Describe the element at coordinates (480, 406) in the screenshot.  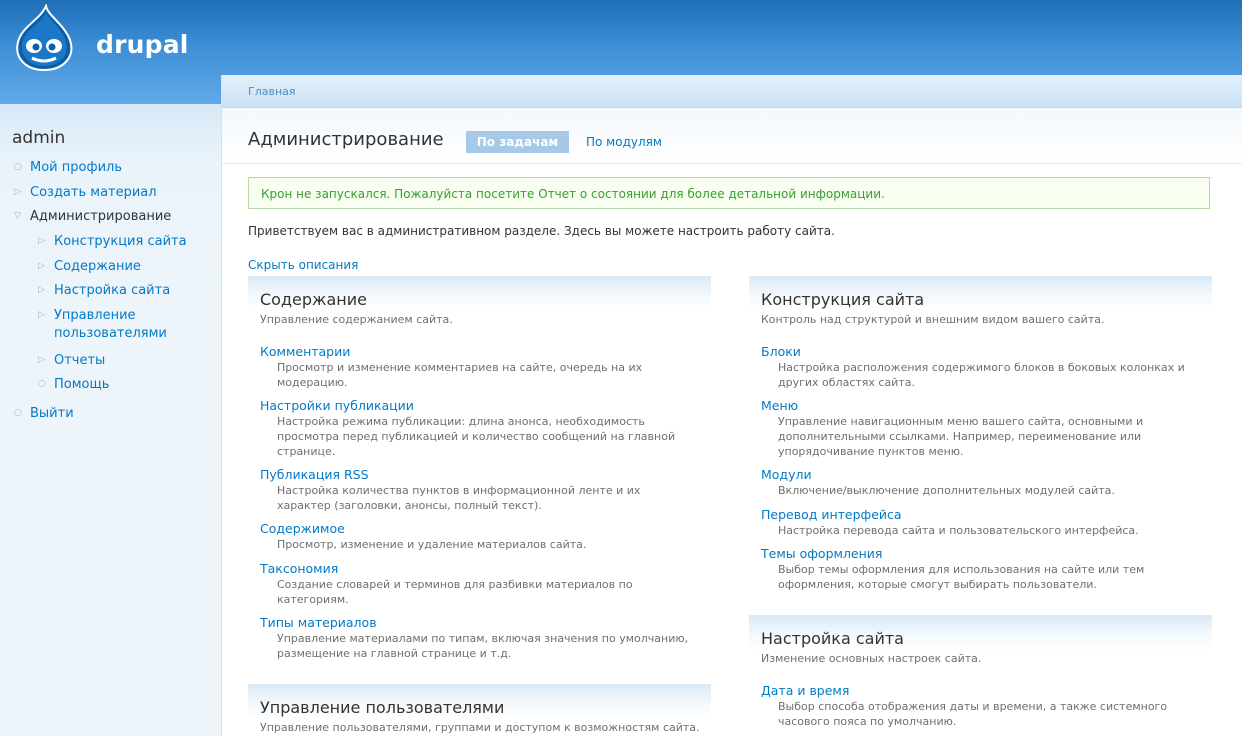
I see `entry-link: Настройки публикации` at that location.